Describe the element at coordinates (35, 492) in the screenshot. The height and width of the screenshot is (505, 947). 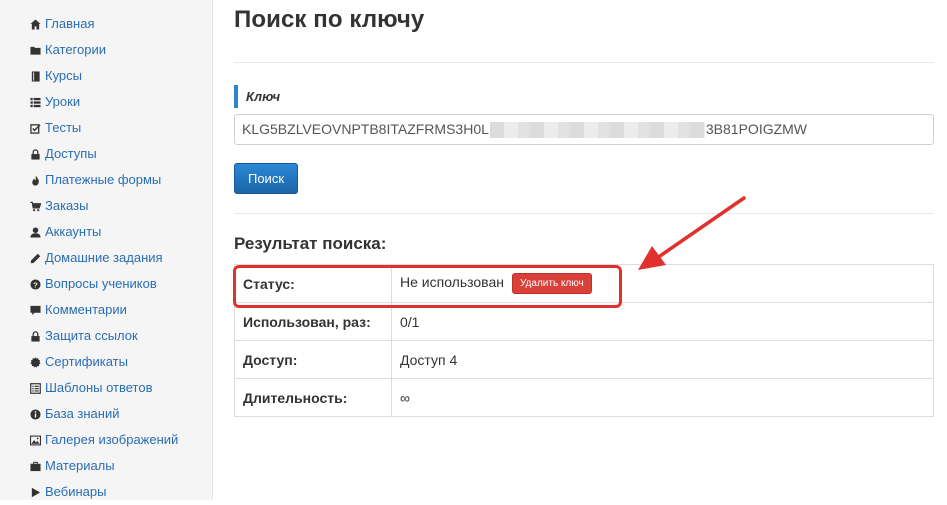
I see `play-icon` at that location.